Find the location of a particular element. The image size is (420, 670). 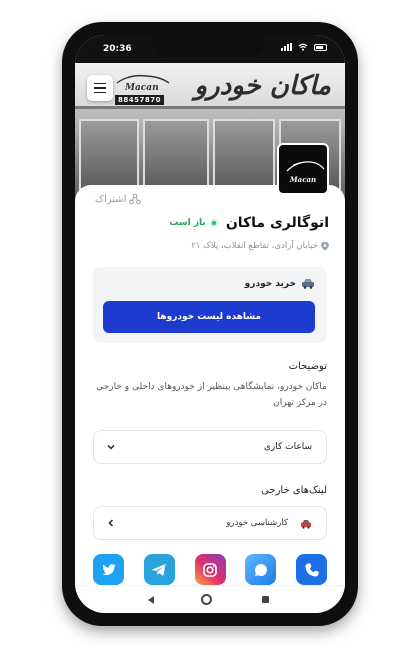

sign-title: ماکان خودرو is located at coordinates (263, 86).